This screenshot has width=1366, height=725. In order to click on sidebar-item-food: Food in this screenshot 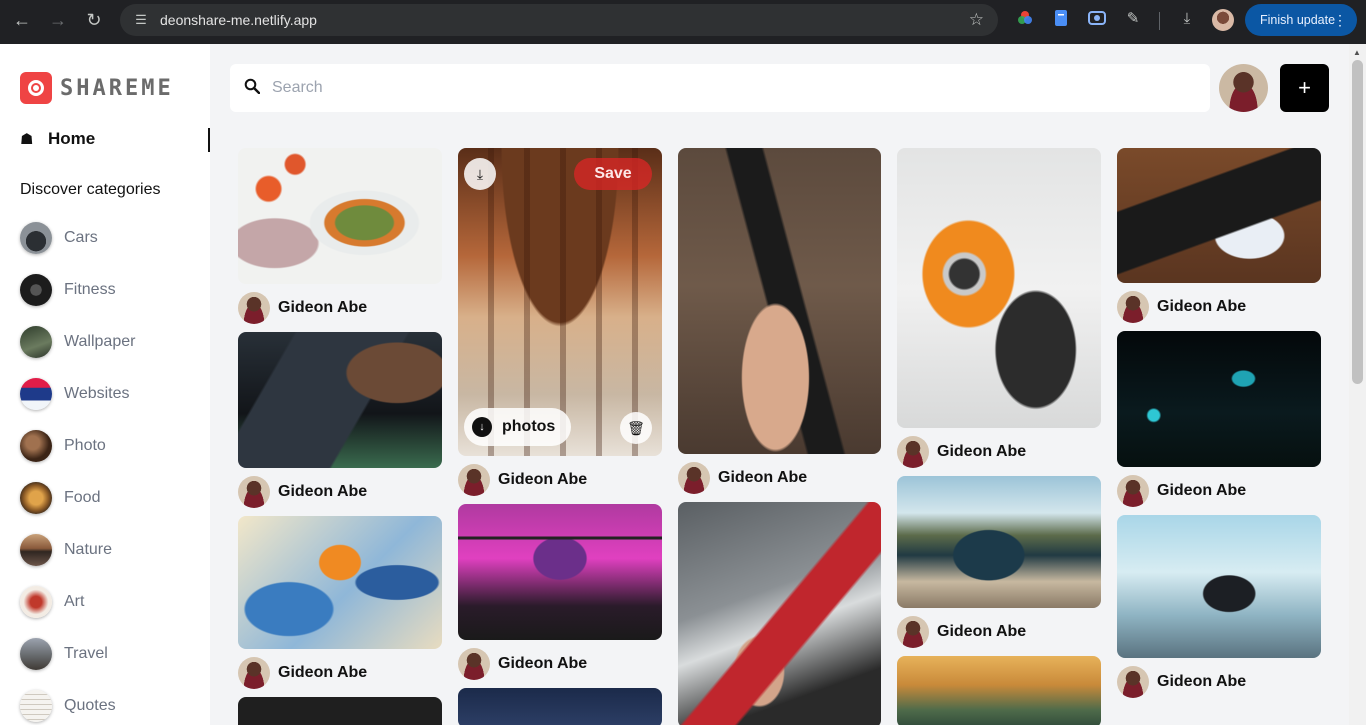, I will do `click(60, 498)`.